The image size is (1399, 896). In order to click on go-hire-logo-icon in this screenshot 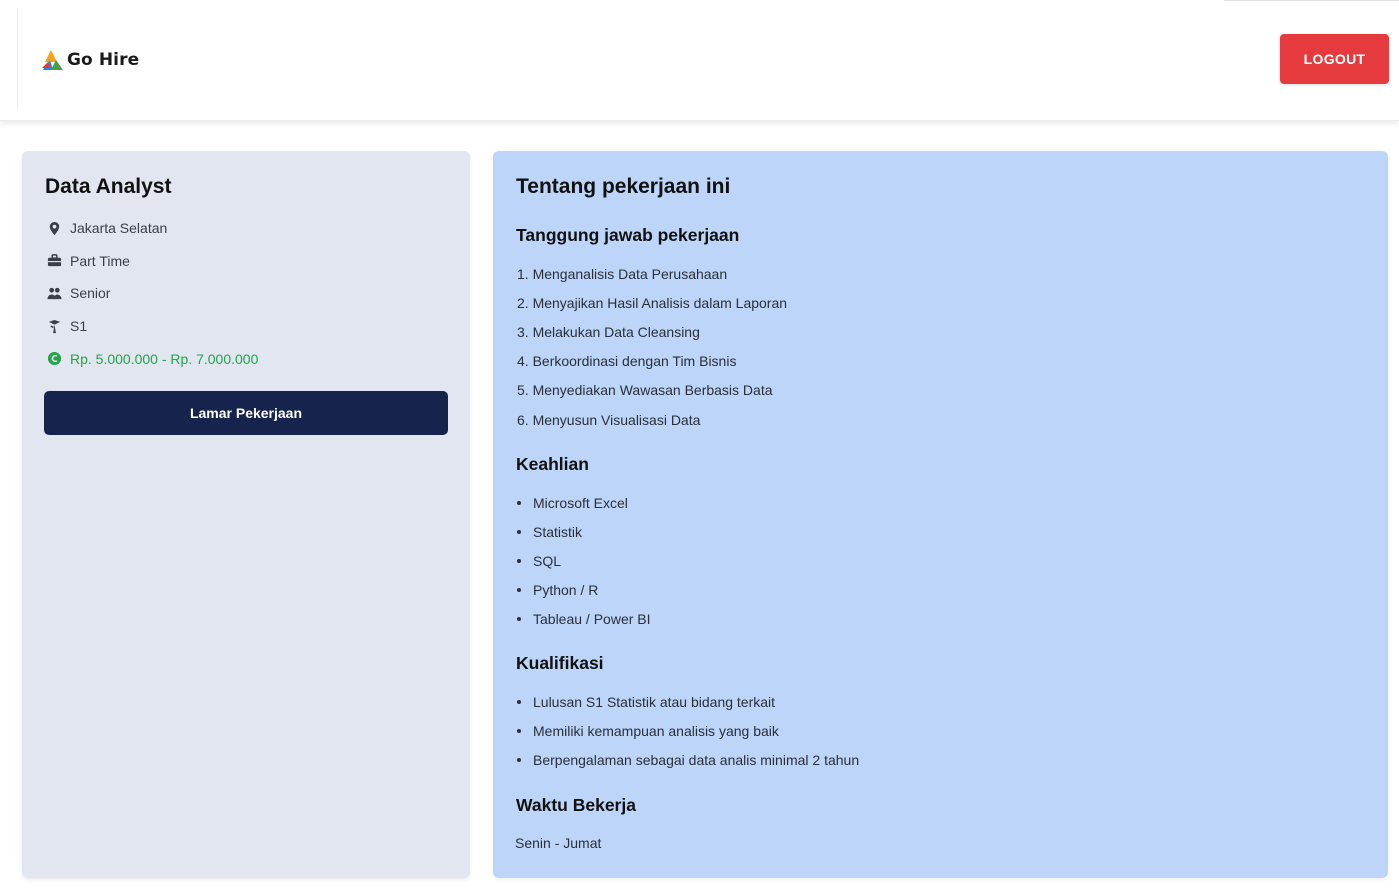, I will do `click(52, 60)`.